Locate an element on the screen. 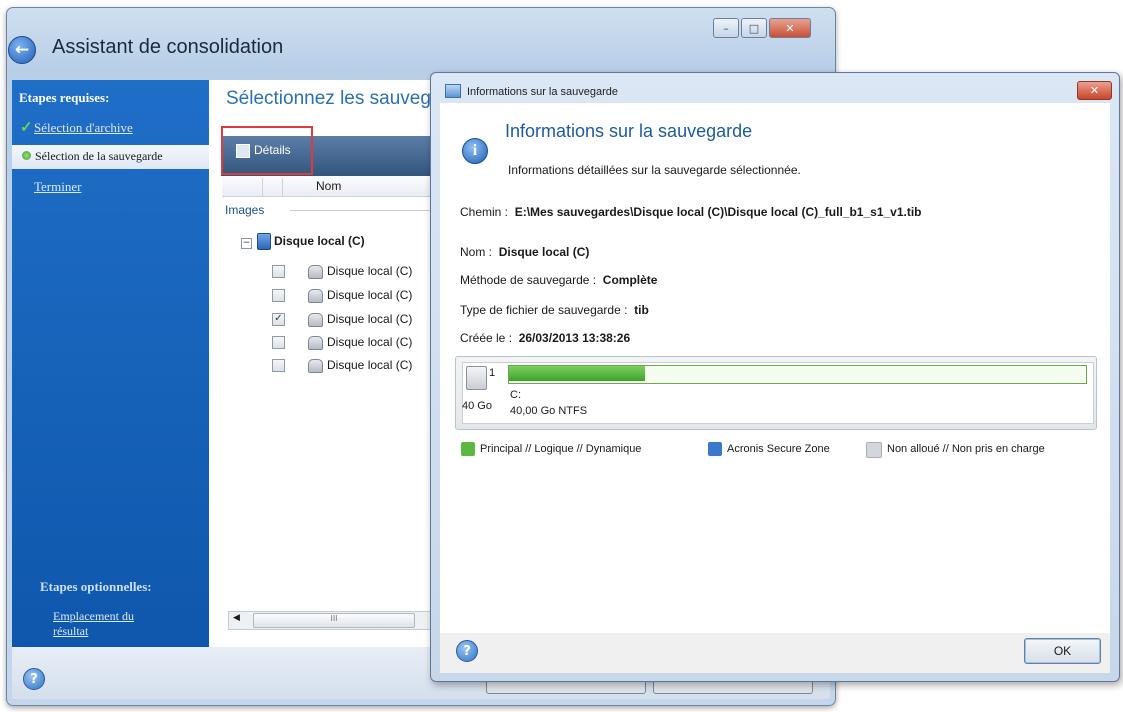 This screenshot has height=712, width=1123. dialog-close-button: ✕ is located at coordinates (1094, 90).